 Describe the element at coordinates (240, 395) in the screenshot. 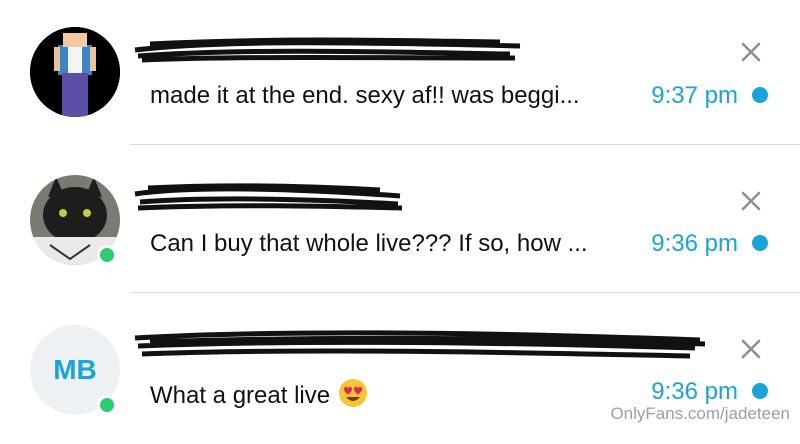

I see `message-preview-text: What a great live` at that location.